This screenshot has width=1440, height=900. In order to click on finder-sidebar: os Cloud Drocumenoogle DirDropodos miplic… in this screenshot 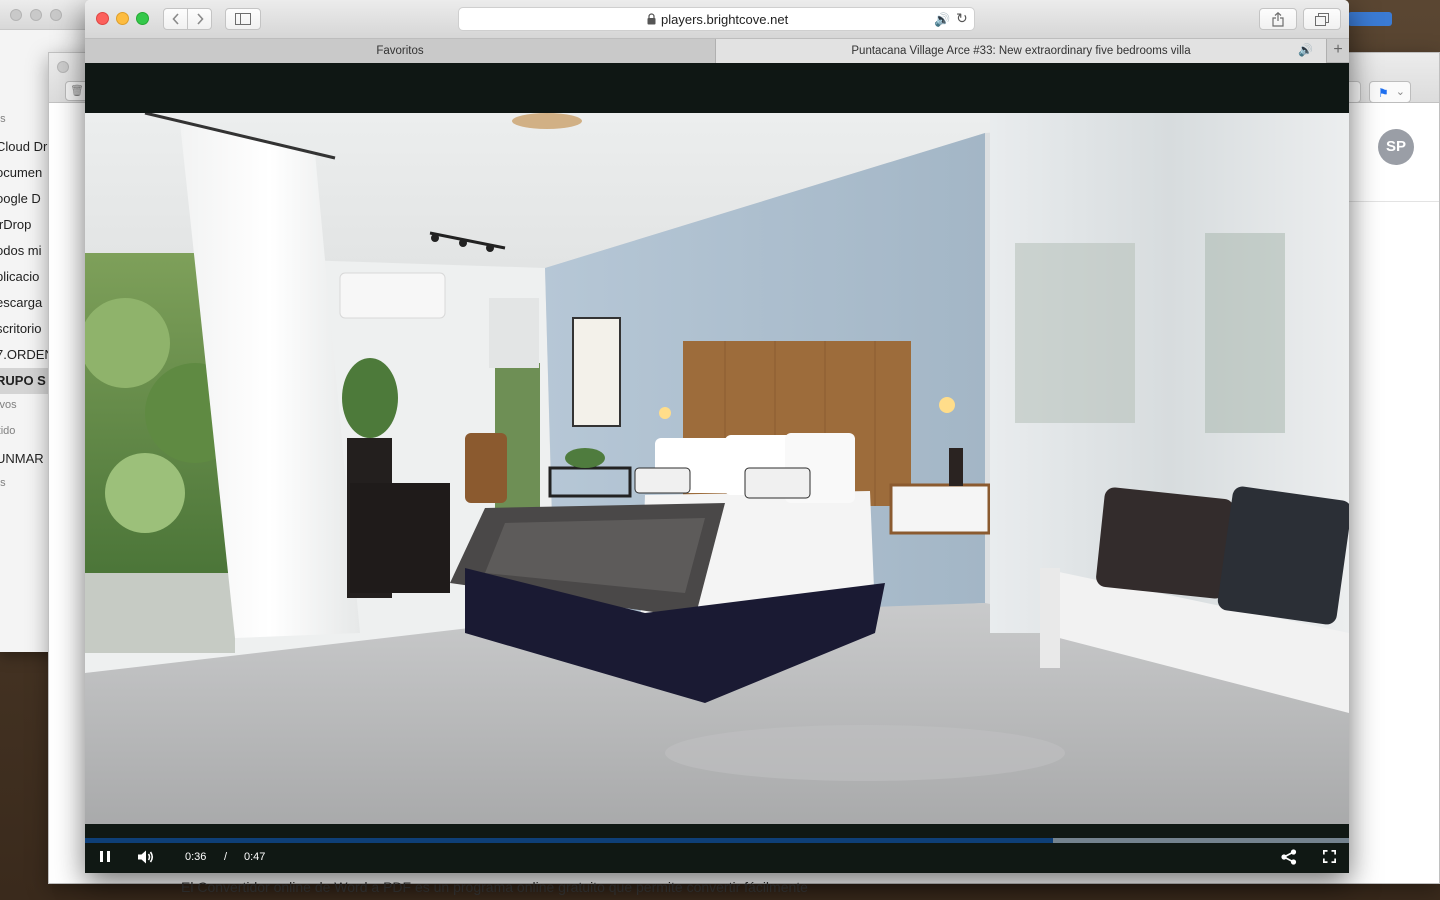, I will do `click(24, 303)`.